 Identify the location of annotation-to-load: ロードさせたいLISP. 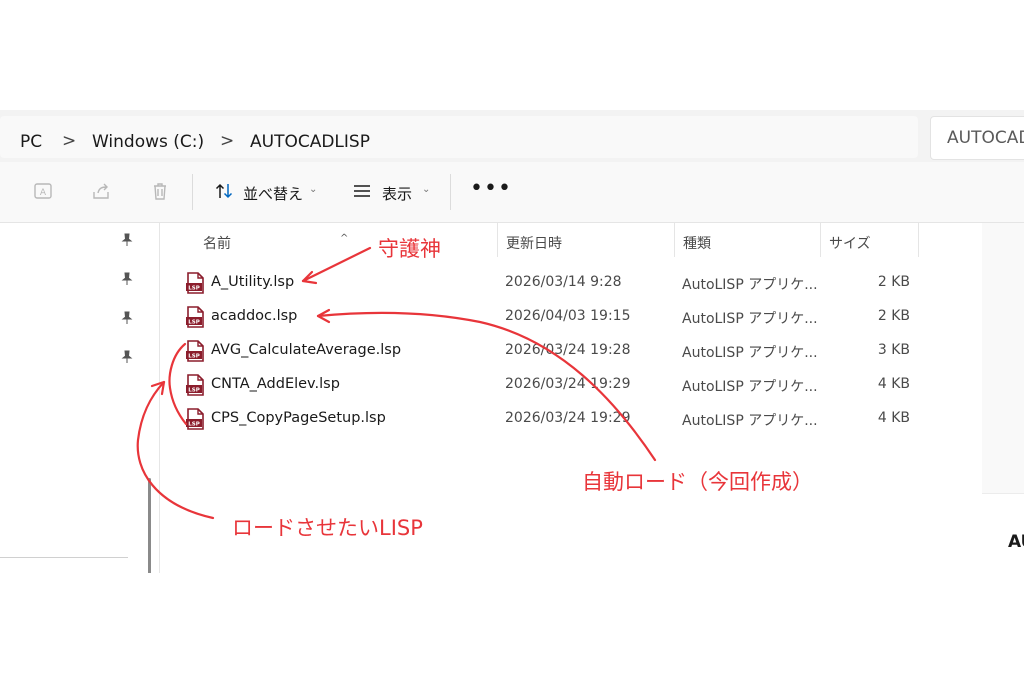
(327, 528).